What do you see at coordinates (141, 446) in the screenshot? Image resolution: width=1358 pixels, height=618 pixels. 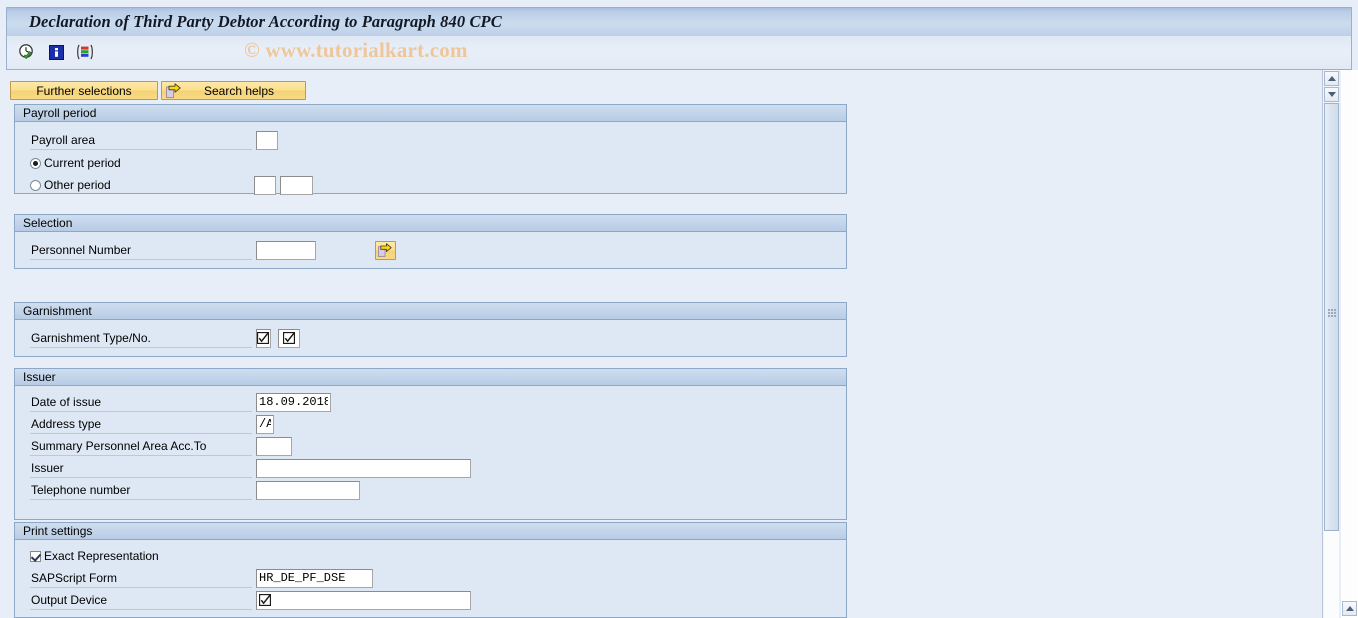 I see `summary-personnel-area-label: Summary Personnel Area Acc.To` at bounding box center [141, 446].